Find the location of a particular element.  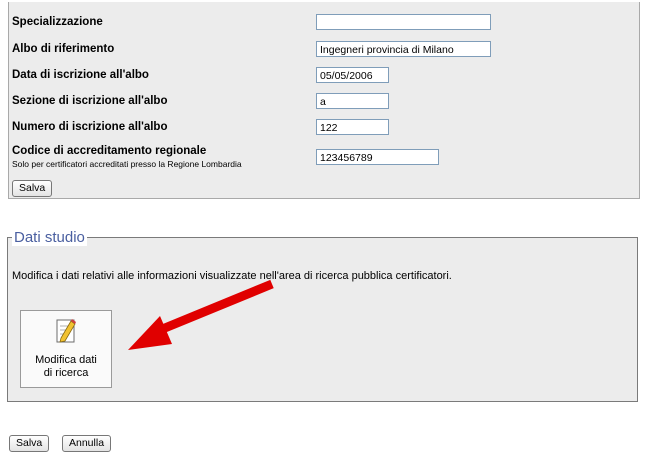

codice-accreditamento-label: Codice di accreditamento regionale is located at coordinates (109, 151).